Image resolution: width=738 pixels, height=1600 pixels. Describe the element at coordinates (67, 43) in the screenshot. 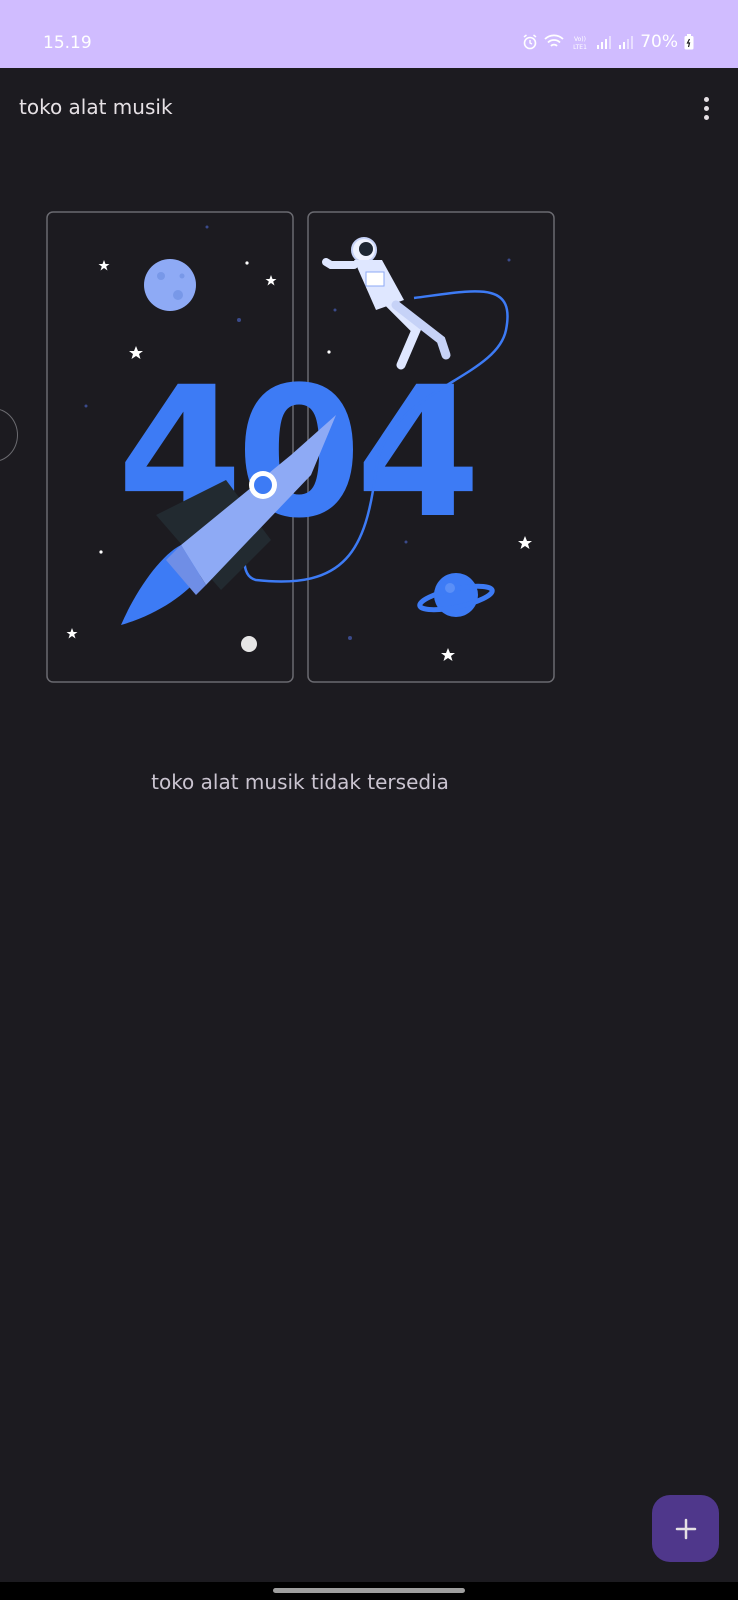

I see `status-time: 15.19` at that location.